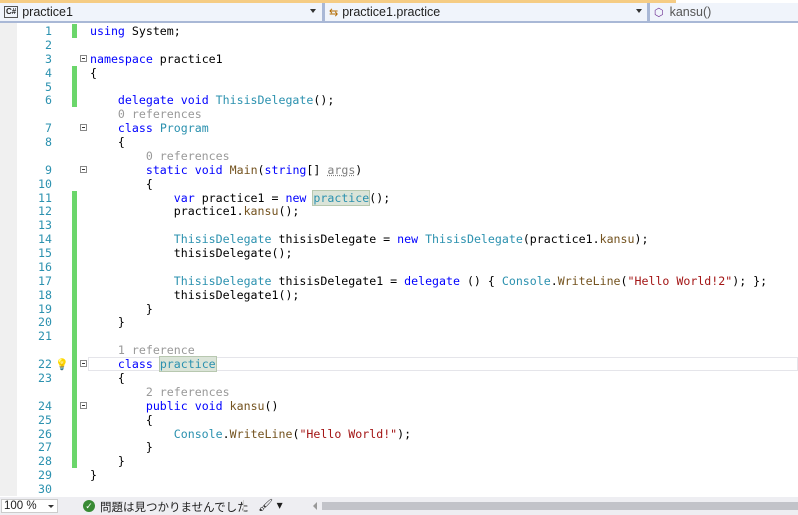 This screenshot has height=515, width=798. I want to click on code-lens-row: 2 references, so click(399, 391).